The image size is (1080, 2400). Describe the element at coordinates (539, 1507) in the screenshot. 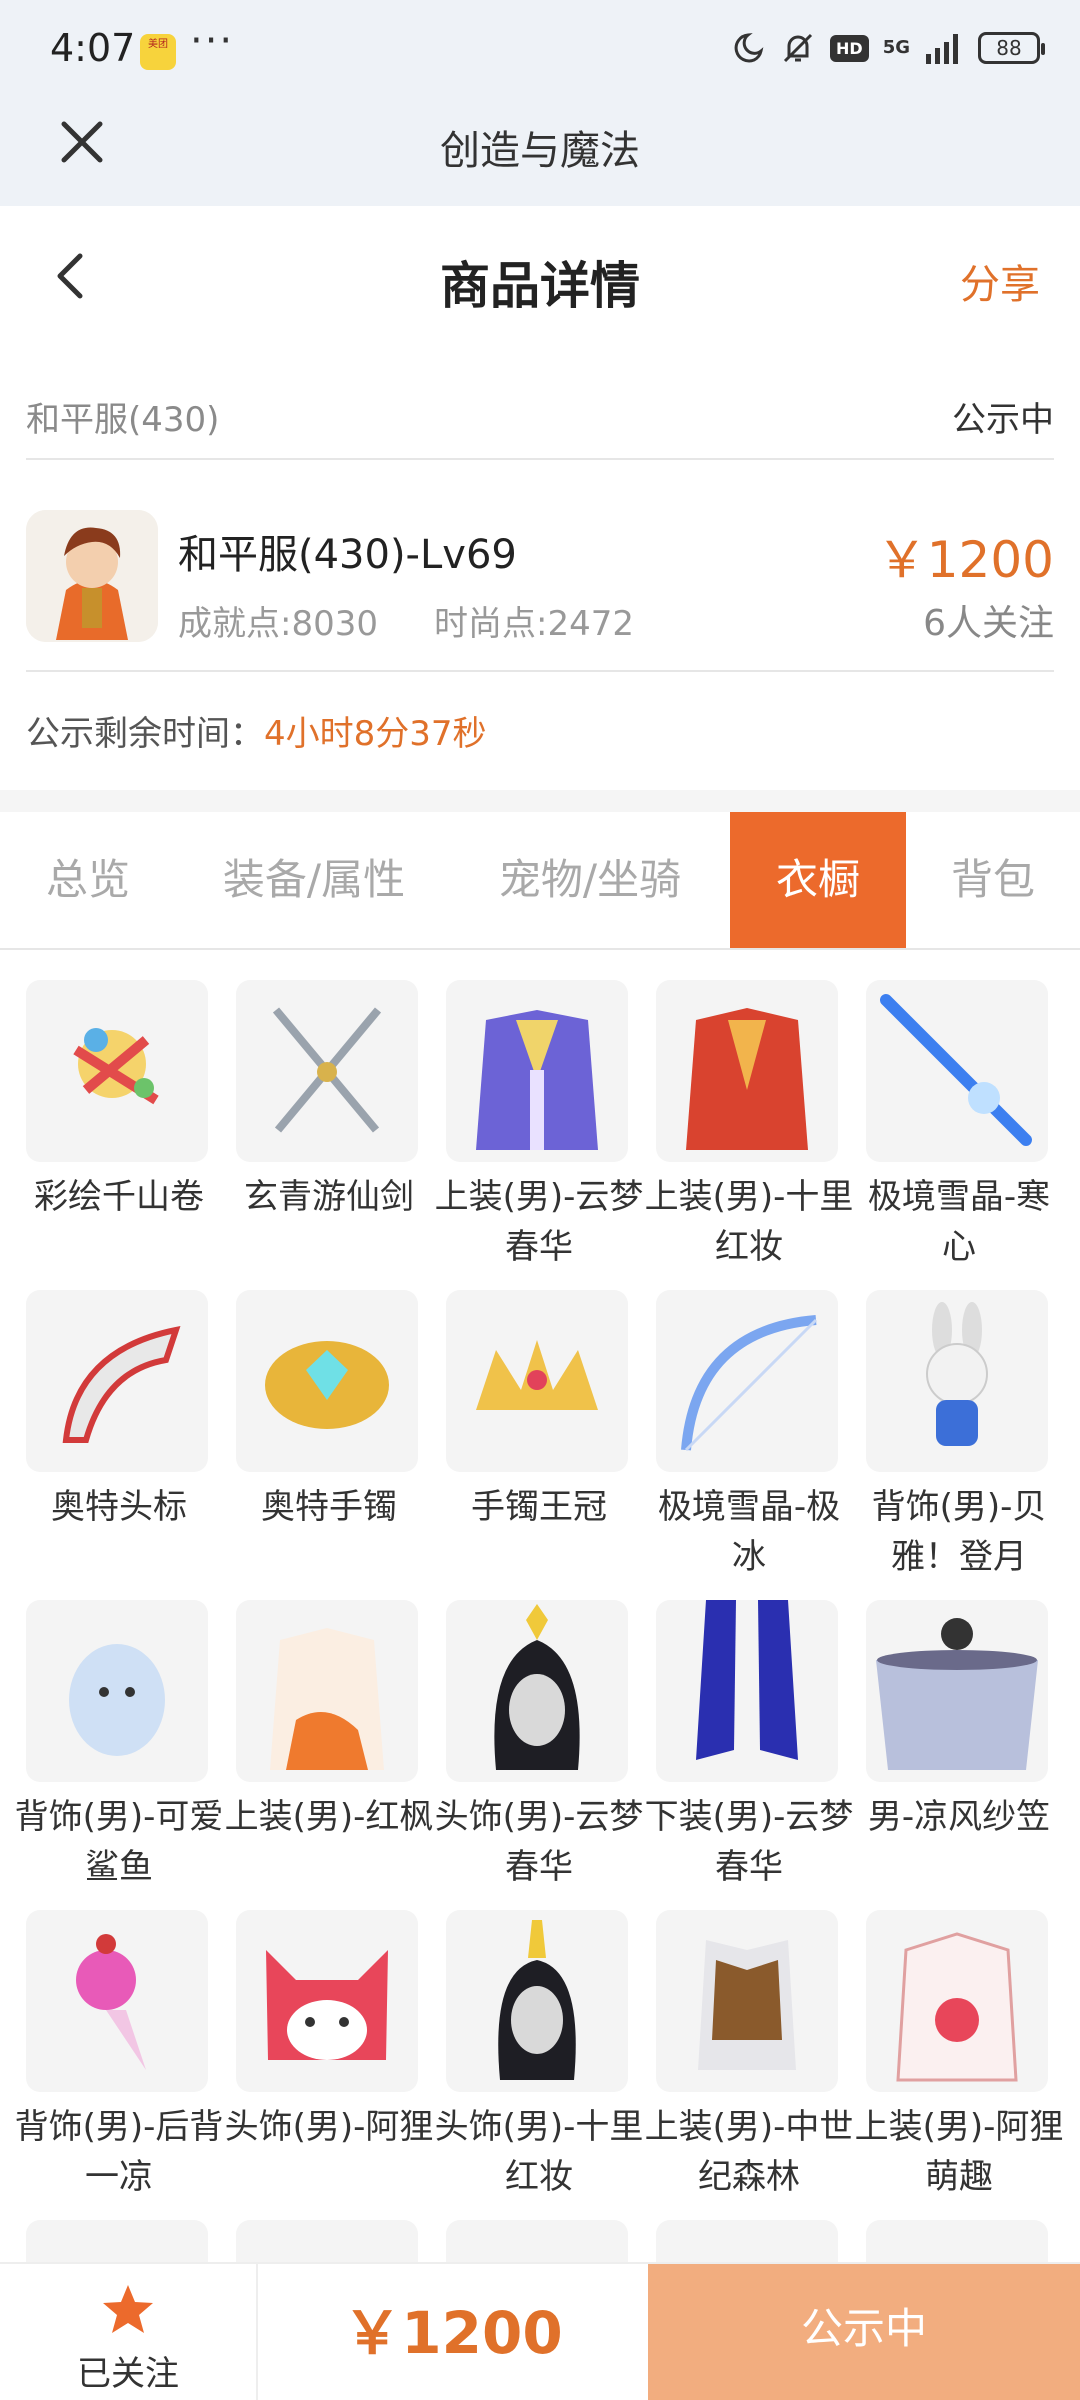

I see `item-name: 手镯王冠` at that location.